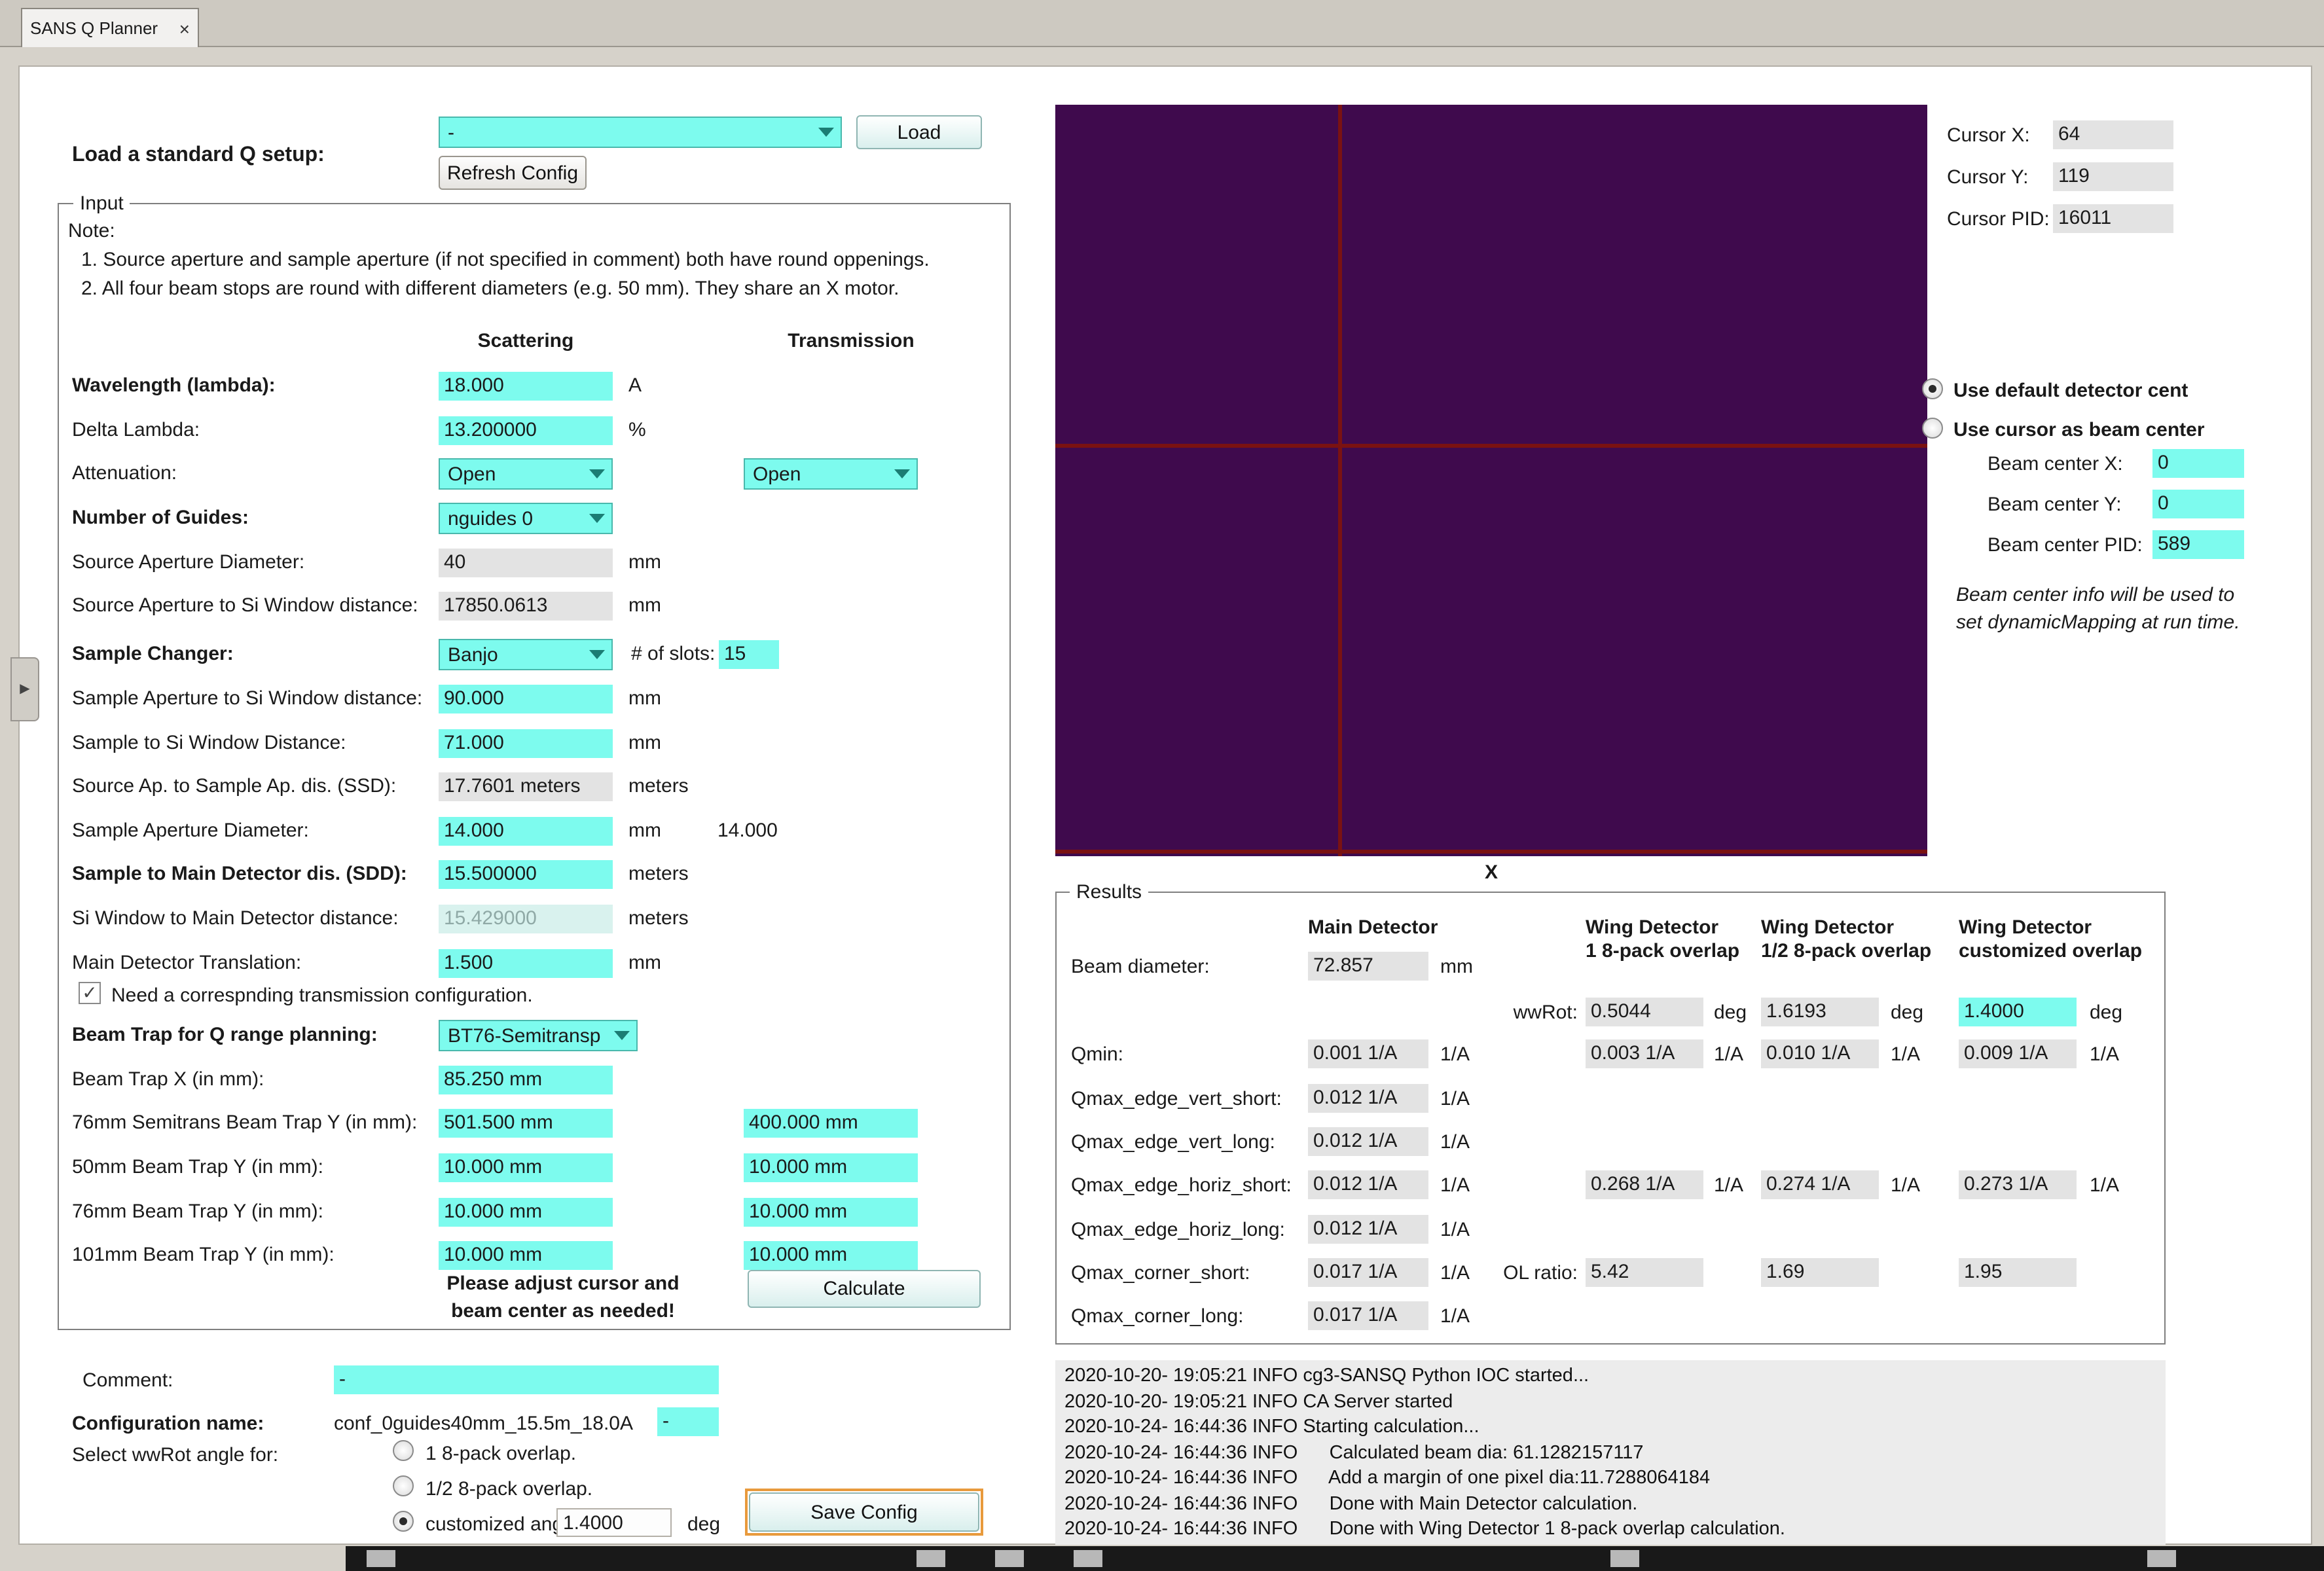 The width and height of the screenshot is (2324, 1571). Describe the element at coordinates (110, 27) in the screenshot. I see `tab-sans-q-planner: SANS Q Planner ×` at that location.